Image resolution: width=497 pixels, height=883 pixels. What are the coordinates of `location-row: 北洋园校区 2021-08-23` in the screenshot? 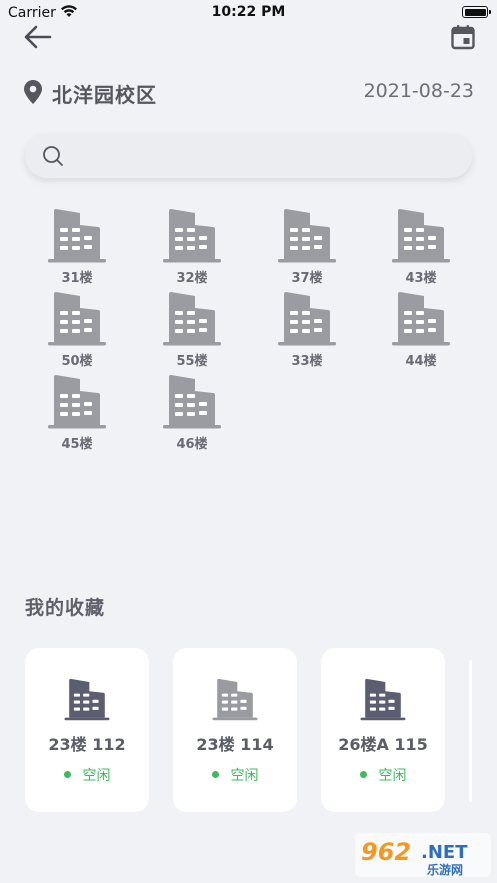 It's located at (249, 92).